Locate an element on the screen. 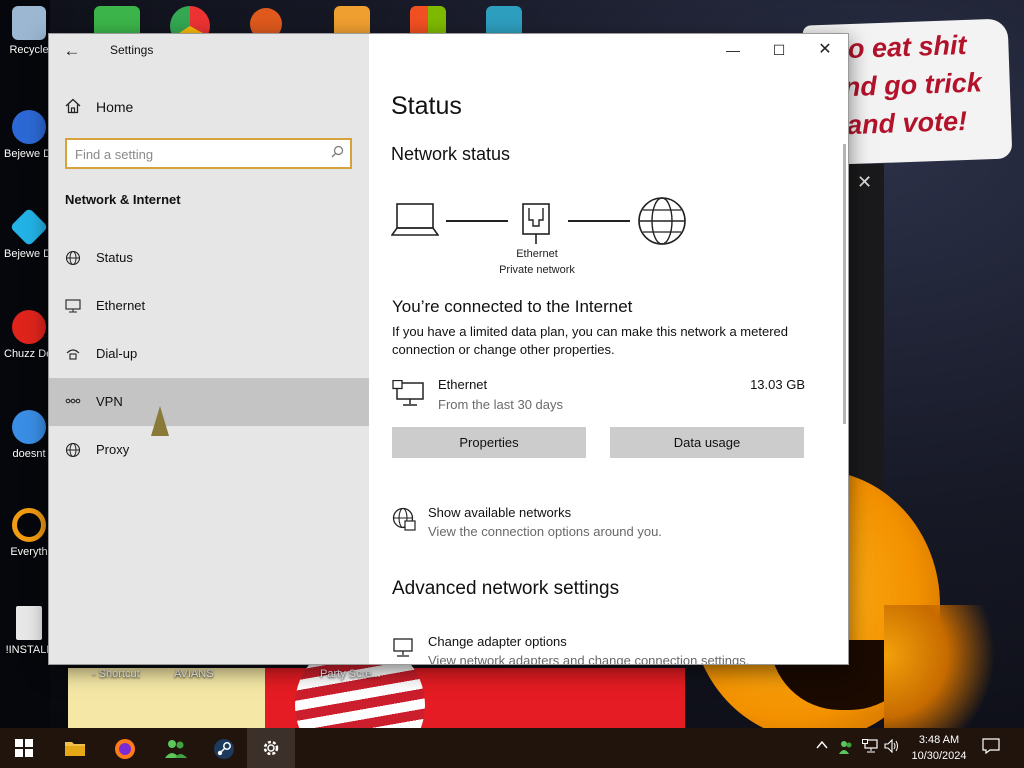 Image resolution: width=1024 pixels, height=768 pixels. section-title: Network & Internet is located at coordinates (123, 199).